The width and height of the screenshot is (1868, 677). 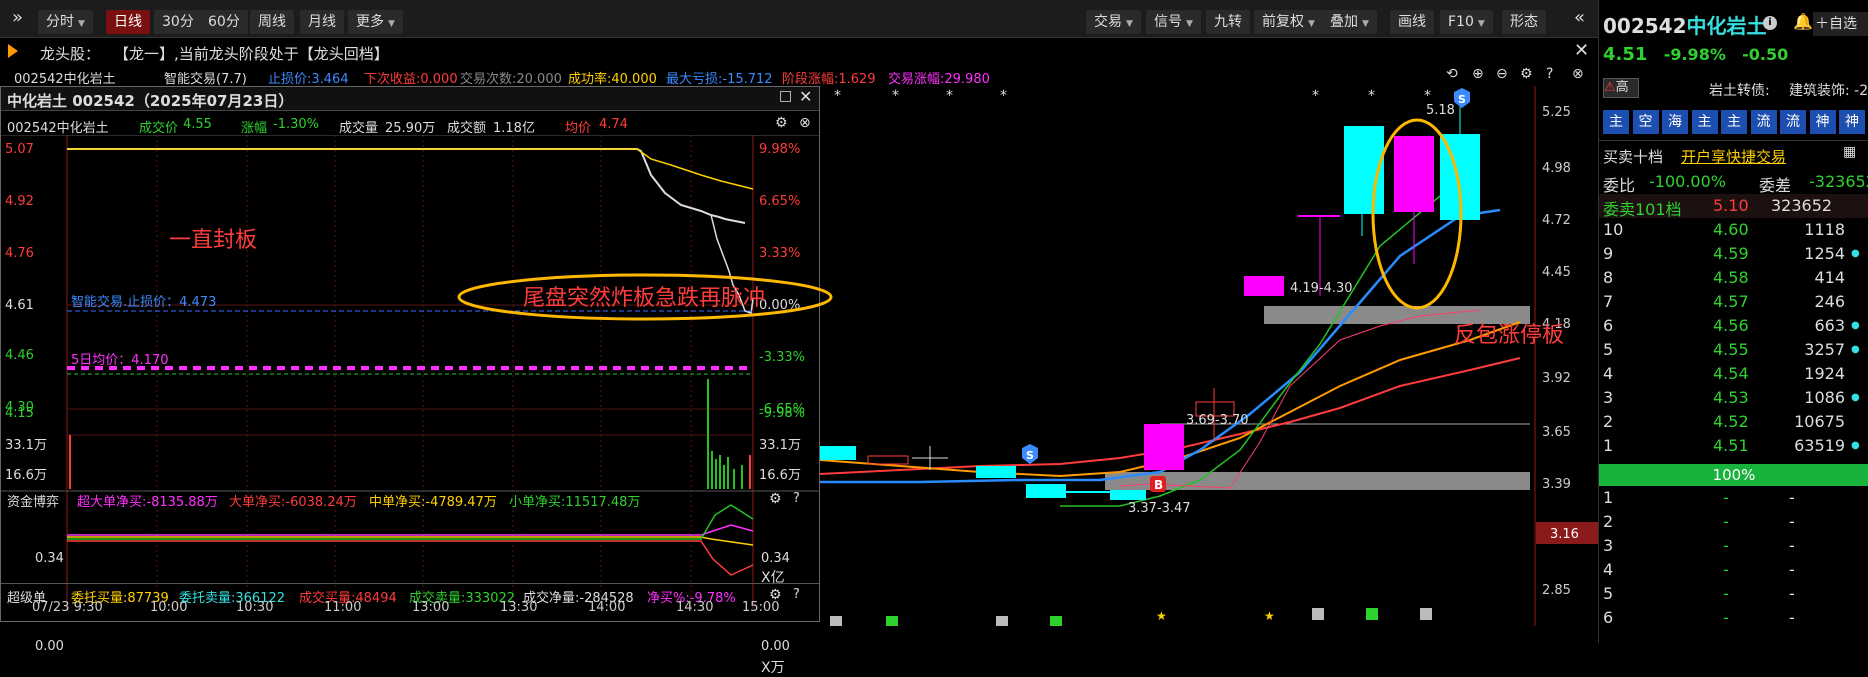 I want to click on bell-icon: 🔔, so click(x=1803, y=21).